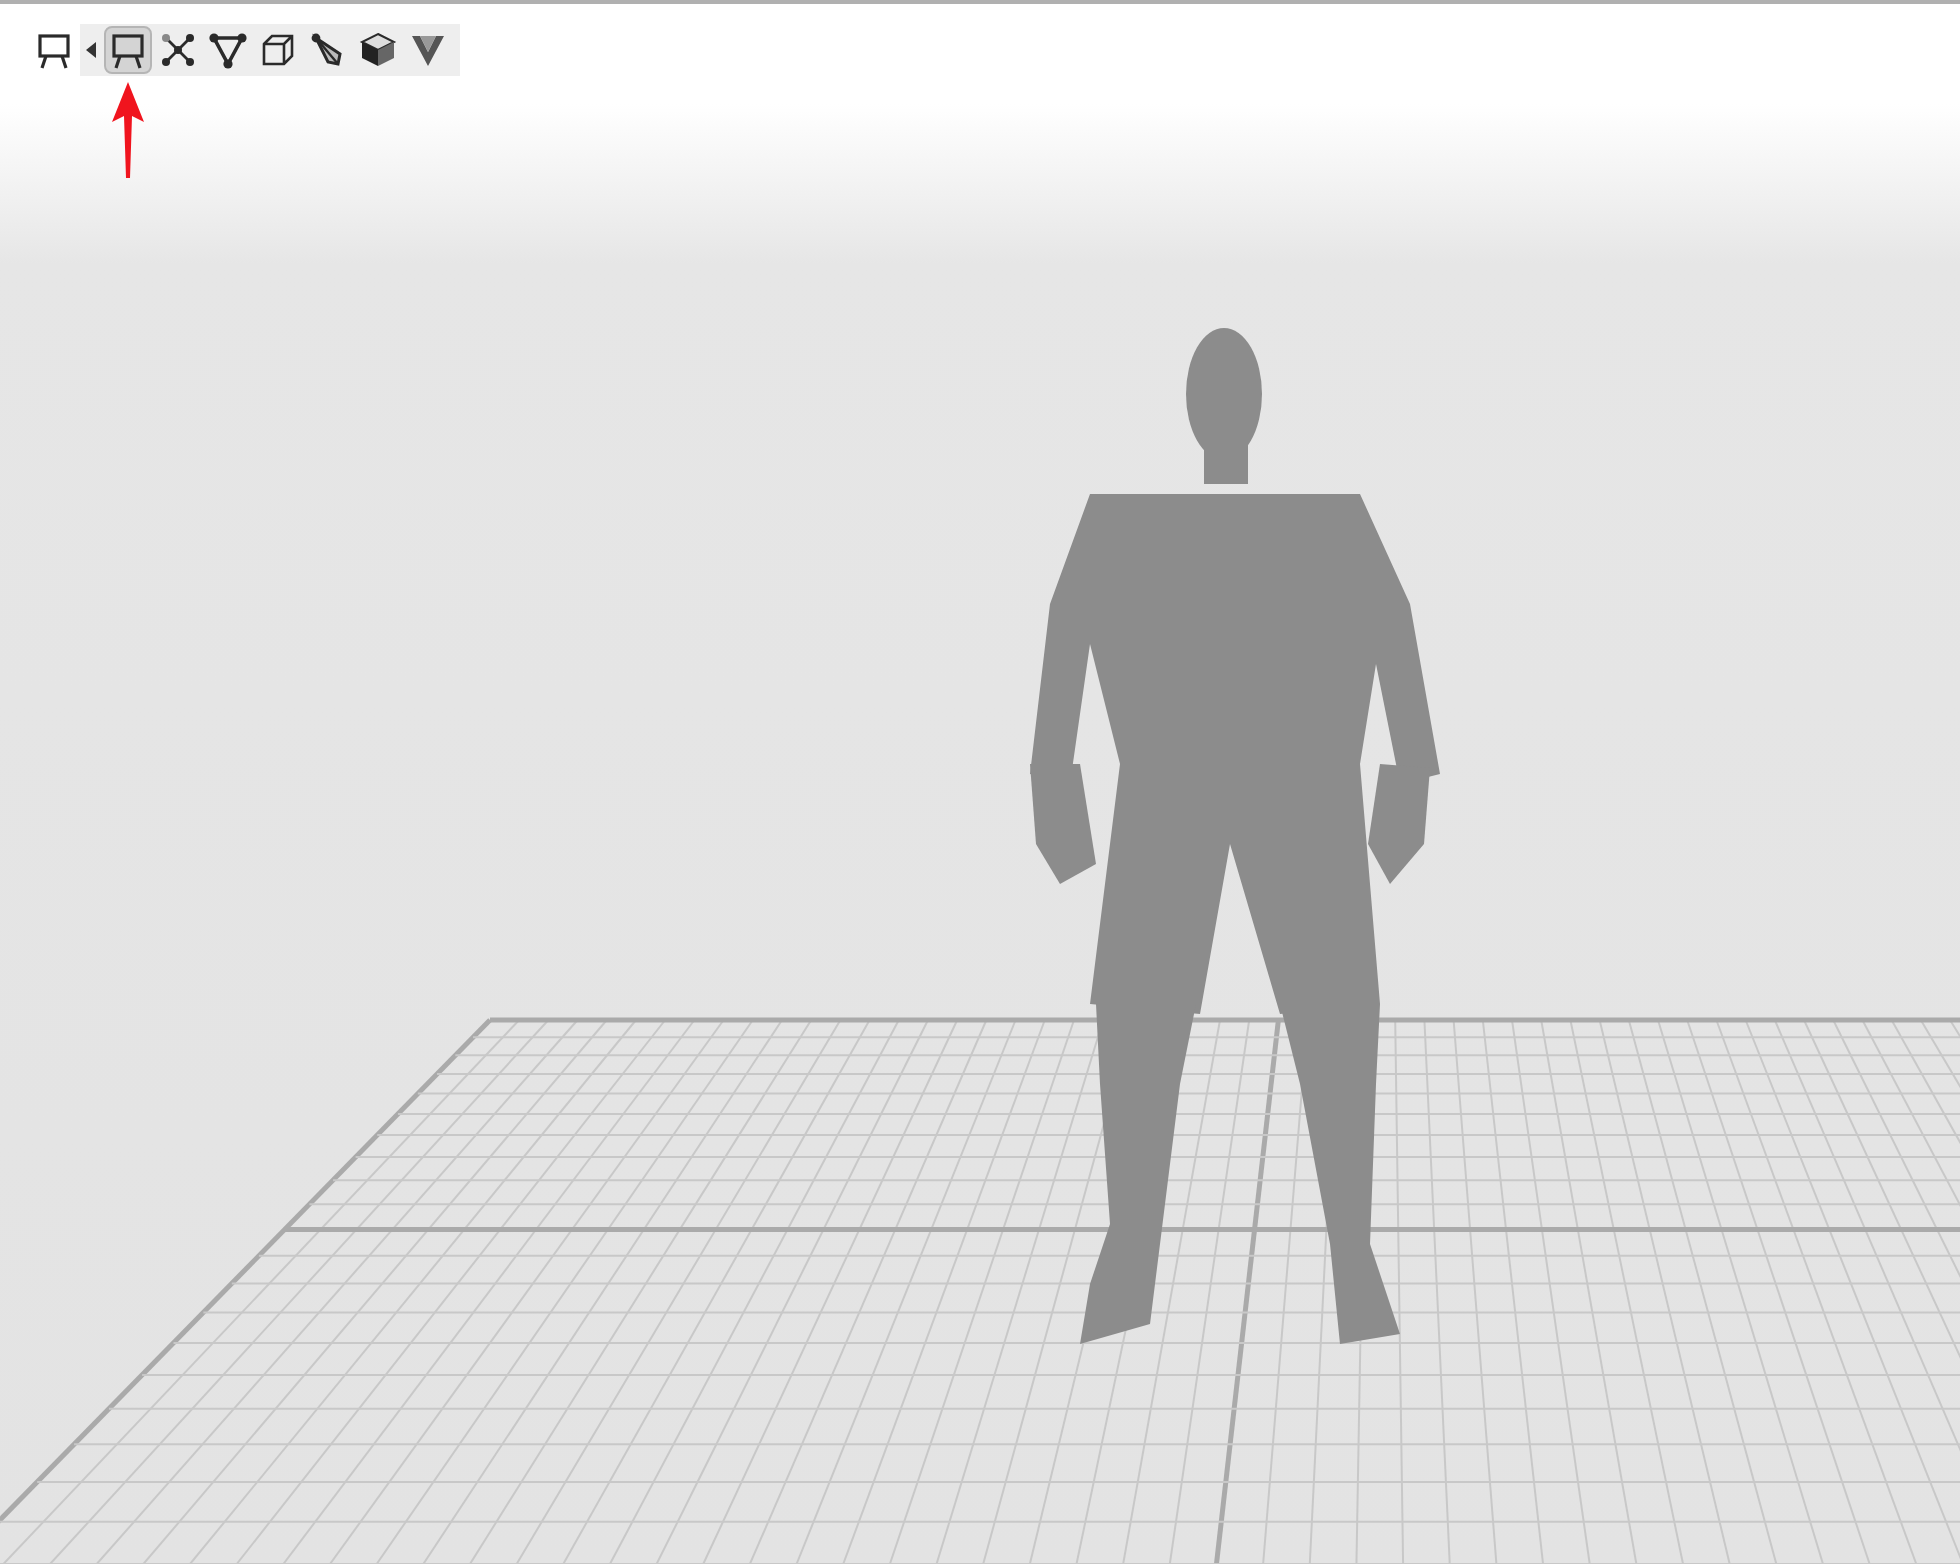  Describe the element at coordinates (128, 50) in the screenshot. I see `toolbar-button` at that location.